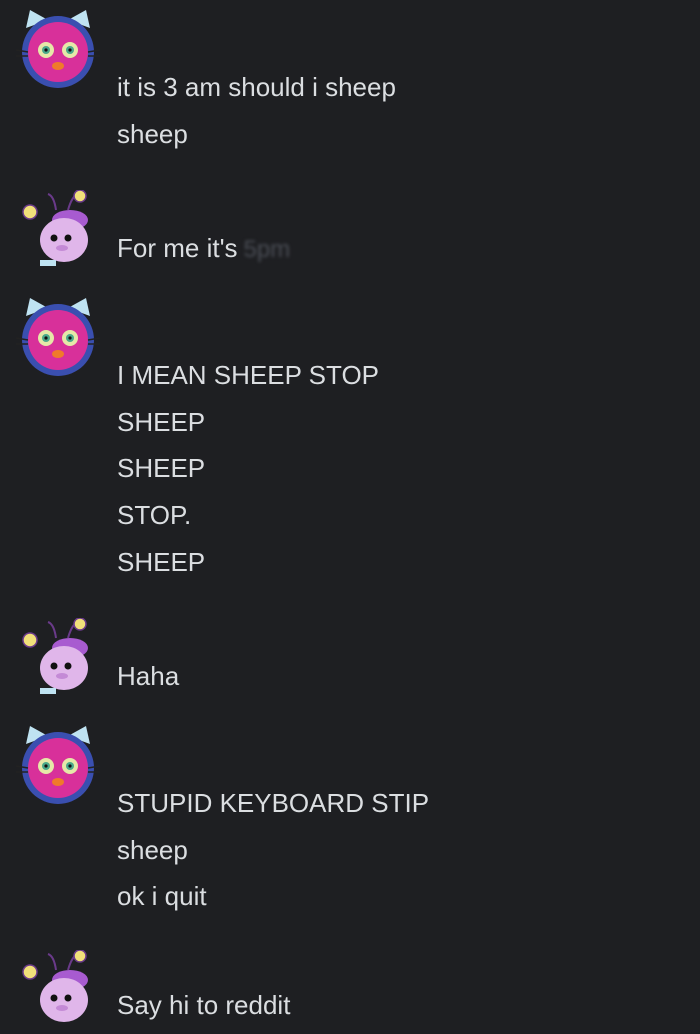 The width and height of the screenshot is (700, 1034). I want to click on message-text: I MEAN SHEEP STOP, so click(248, 375).